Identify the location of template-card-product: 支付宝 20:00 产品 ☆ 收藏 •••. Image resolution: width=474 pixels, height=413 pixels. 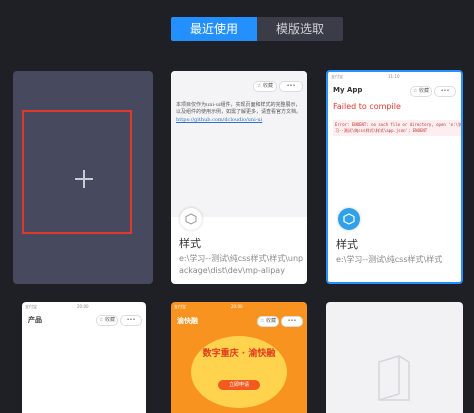
(84, 357).